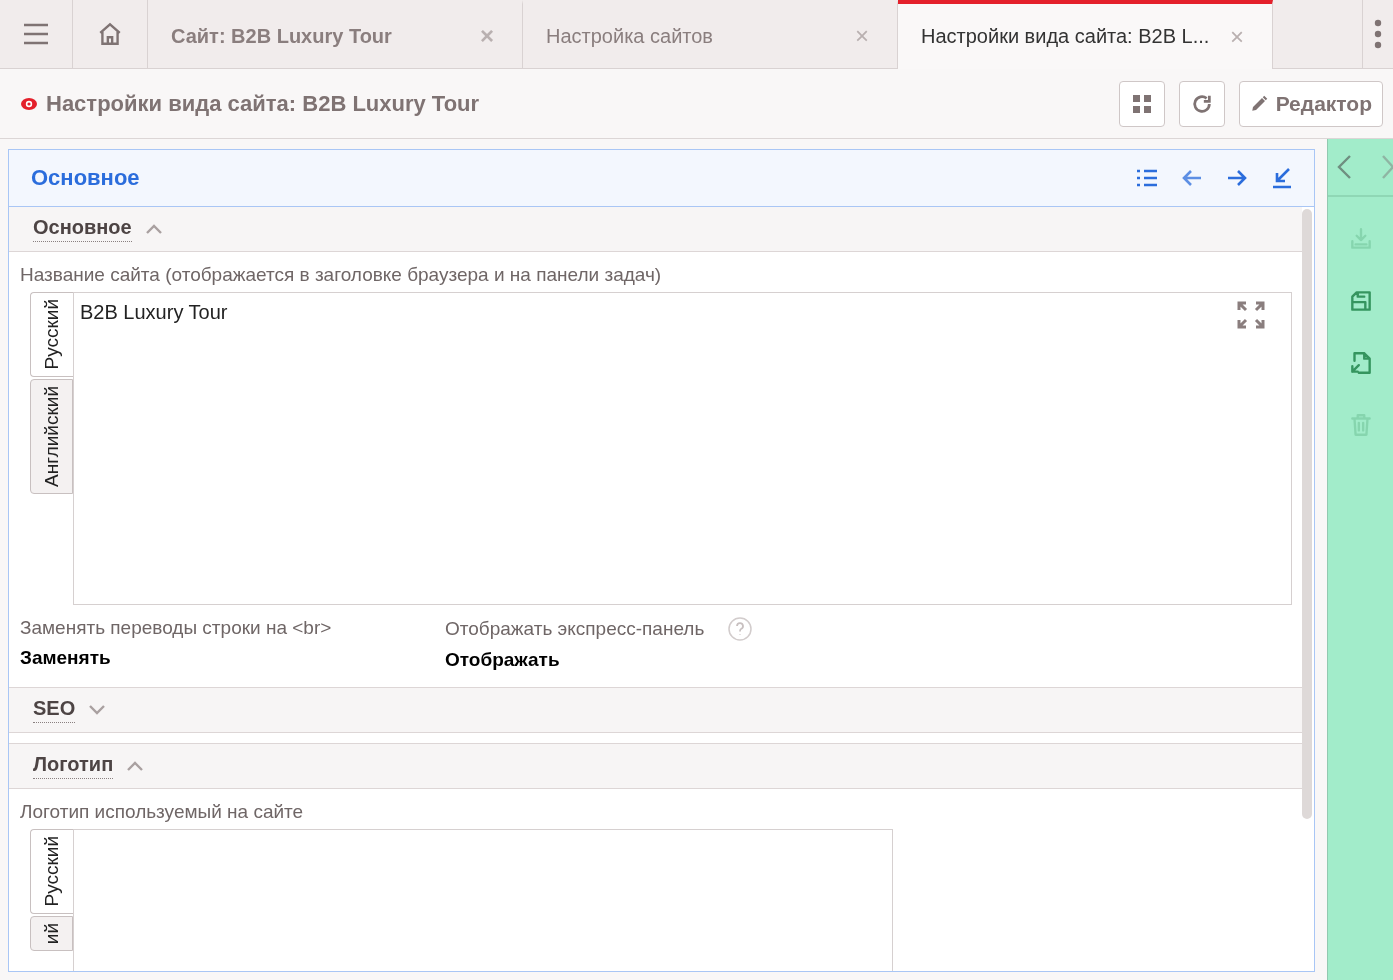 The height and width of the screenshot is (980, 1393). Describe the element at coordinates (1085, 34) in the screenshot. I see `tab: Настройки вида сайта: B2B L... ×` at that location.